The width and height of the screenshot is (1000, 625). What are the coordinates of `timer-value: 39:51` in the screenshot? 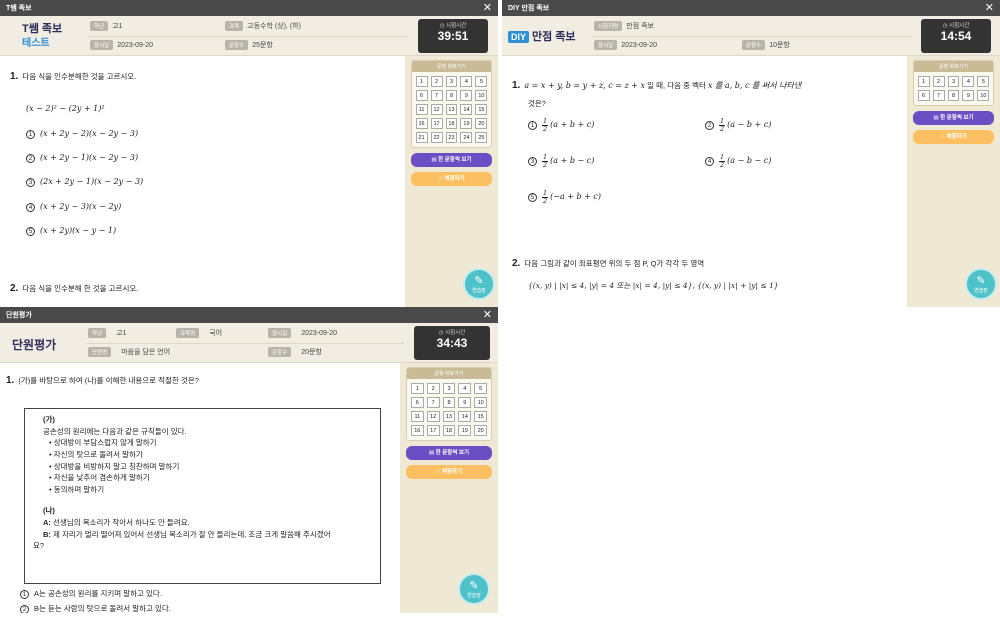 It's located at (453, 36).